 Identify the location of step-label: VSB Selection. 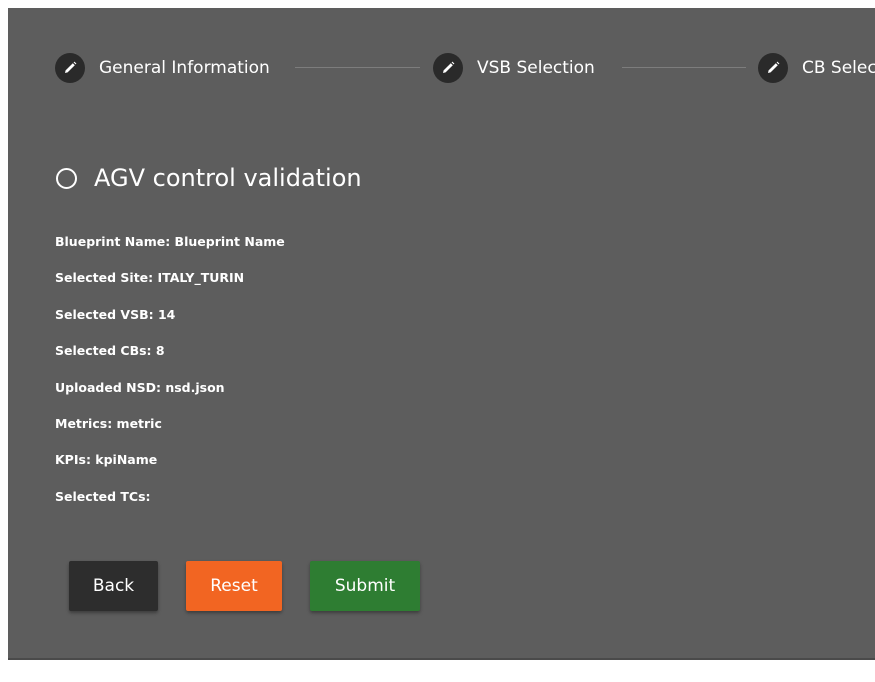
(536, 68).